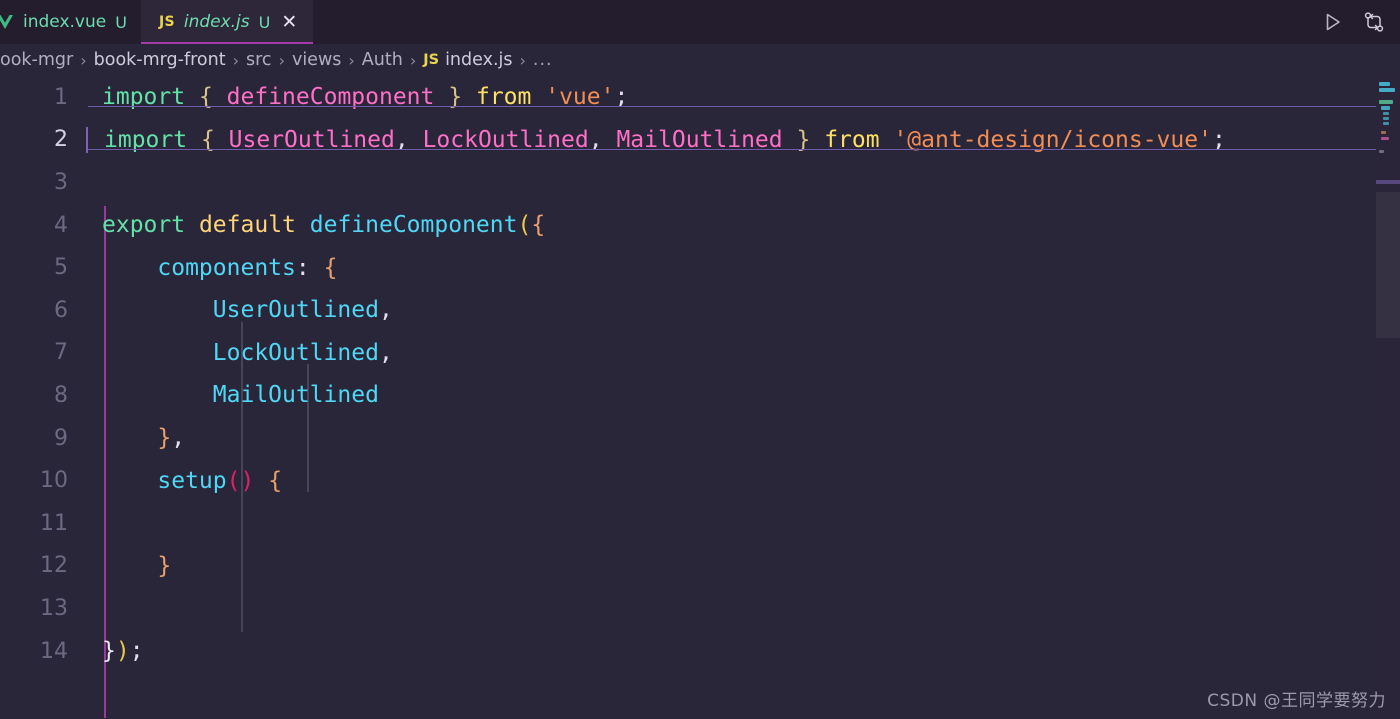 The height and width of the screenshot is (719, 1400). Describe the element at coordinates (1388, 397) in the screenshot. I see `minimap` at that location.